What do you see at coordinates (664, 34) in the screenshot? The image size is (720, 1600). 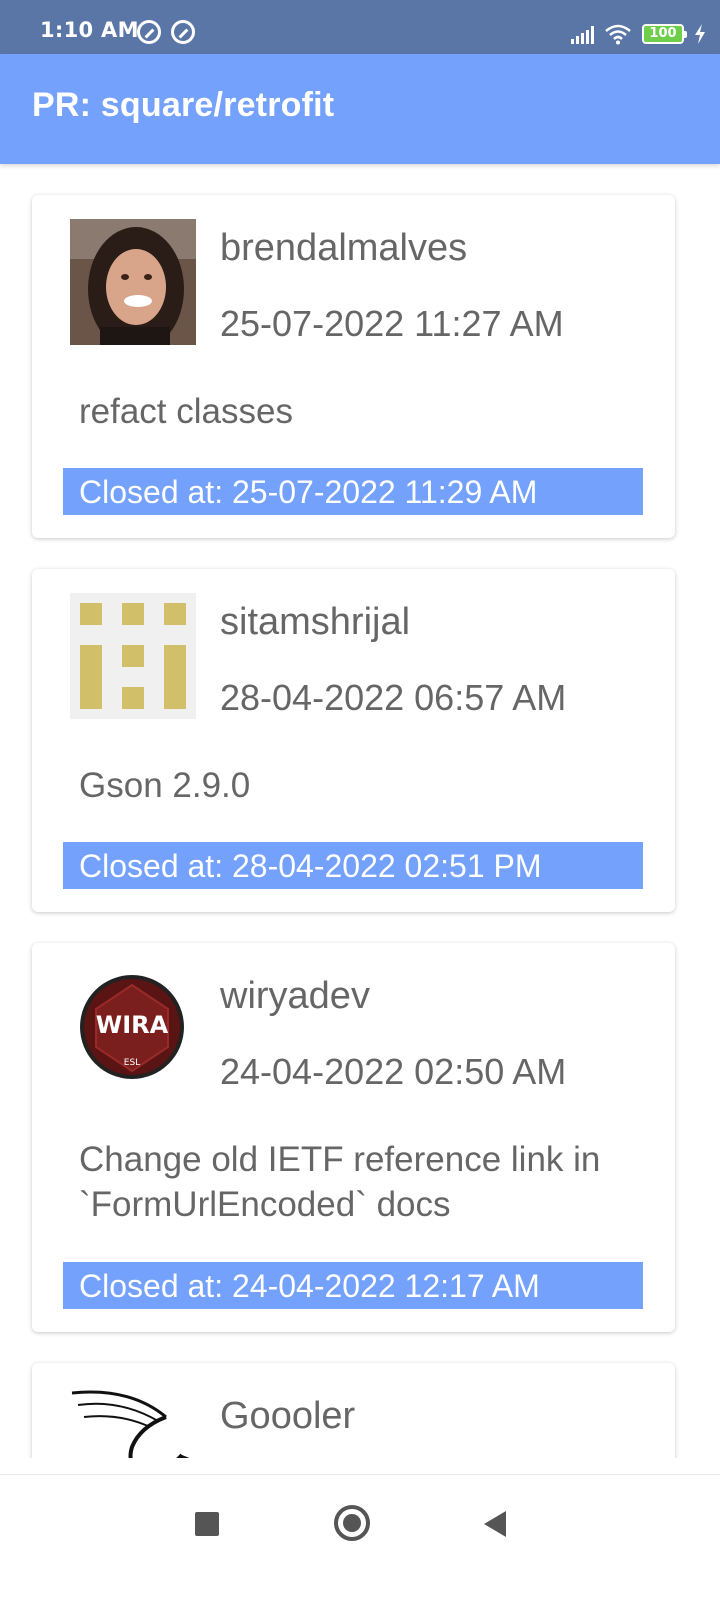 I see `battery-icon: 100` at bounding box center [664, 34].